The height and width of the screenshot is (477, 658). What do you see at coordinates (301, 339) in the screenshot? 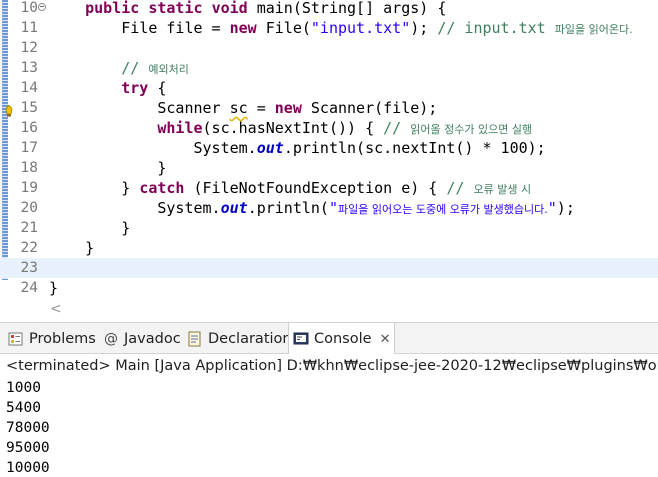
I see `console-icon` at bounding box center [301, 339].